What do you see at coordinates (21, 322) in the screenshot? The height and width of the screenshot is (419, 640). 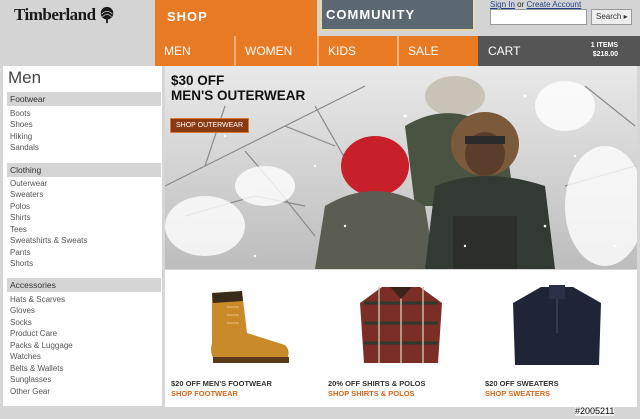 I see `sidebar-link-socks: Socks` at bounding box center [21, 322].